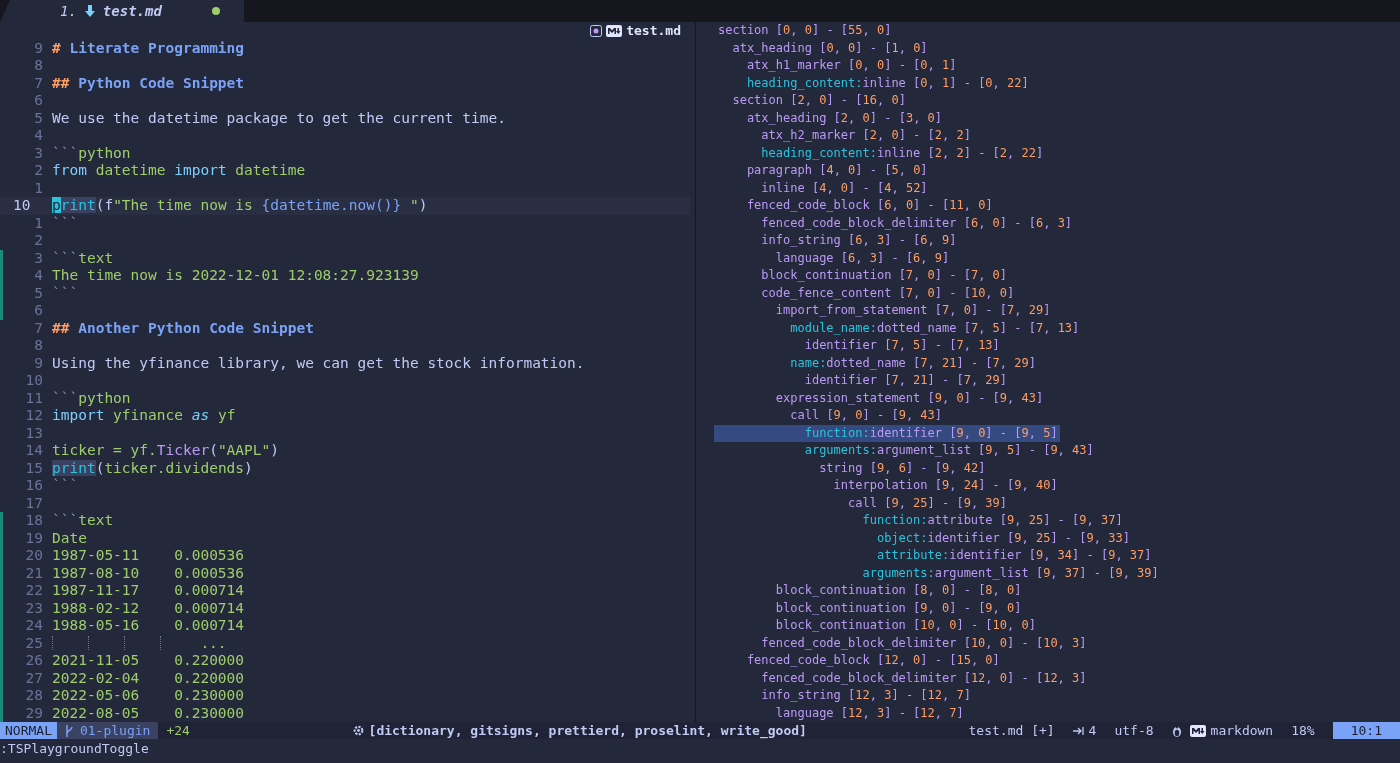 The width and height of the screenshot is (1400, 763). Describe the element at coordinates (69, 730) in the screenshot. I see `branch-icon` at that location.